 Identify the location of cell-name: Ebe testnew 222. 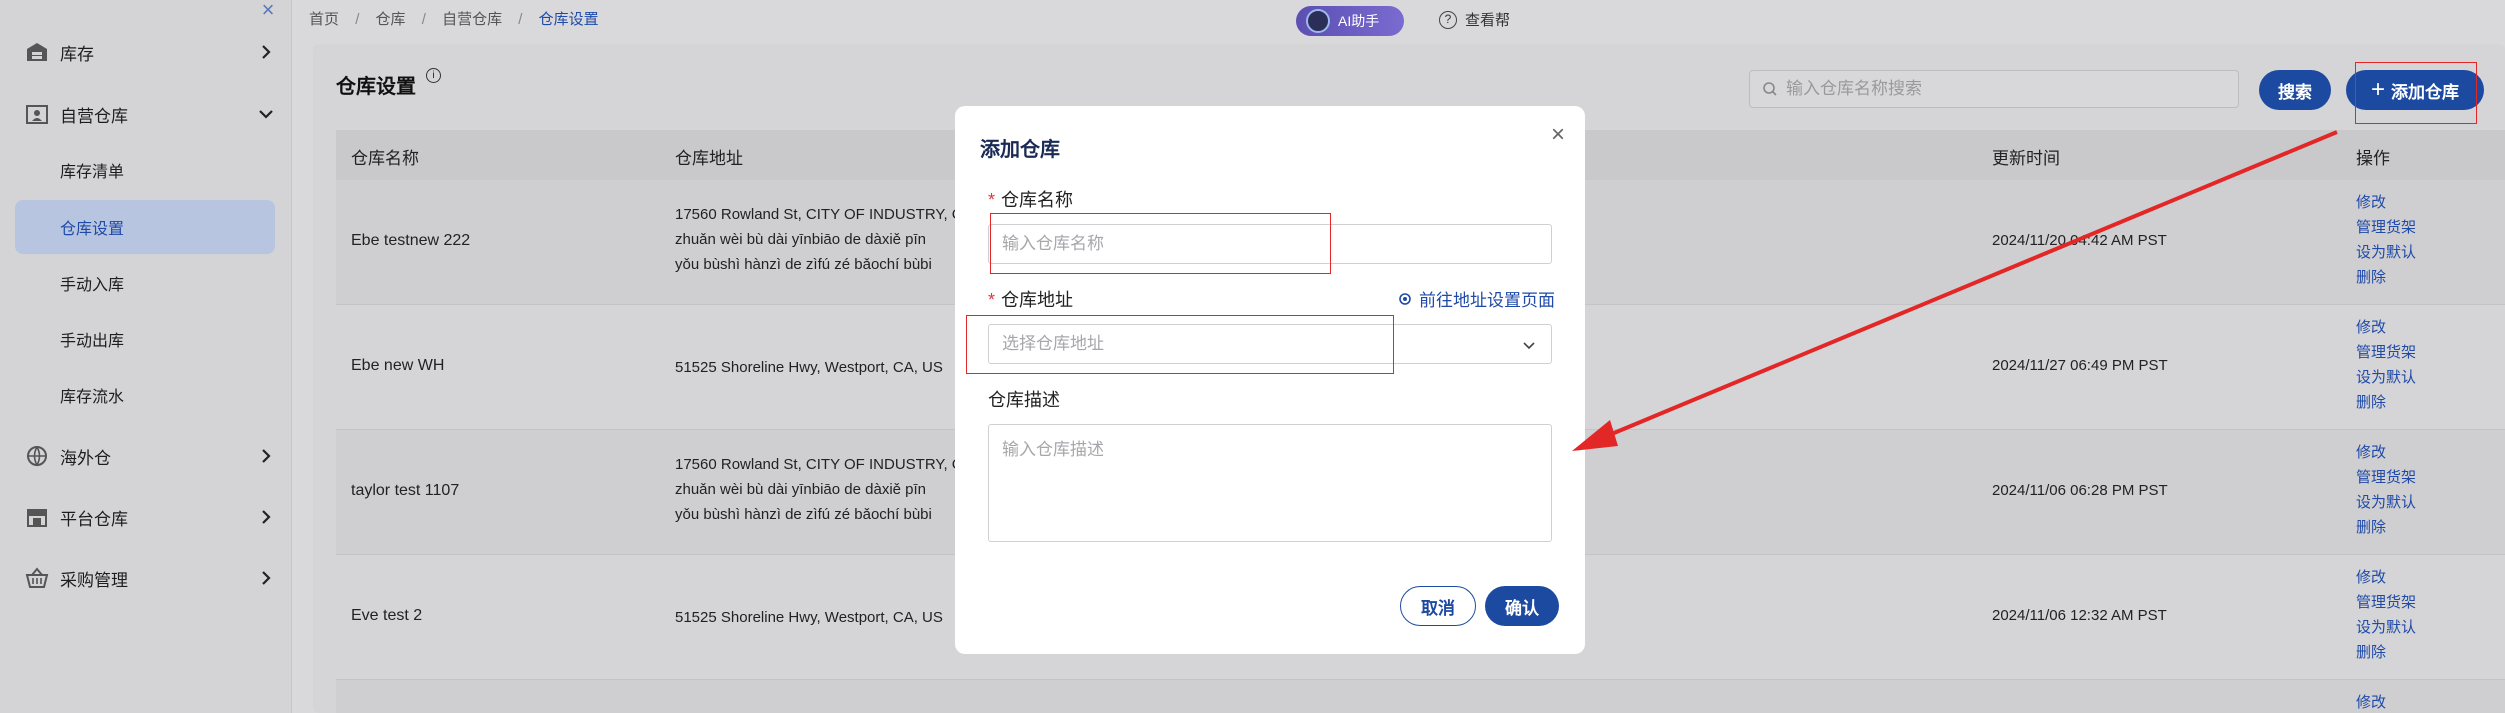
(411, 240).